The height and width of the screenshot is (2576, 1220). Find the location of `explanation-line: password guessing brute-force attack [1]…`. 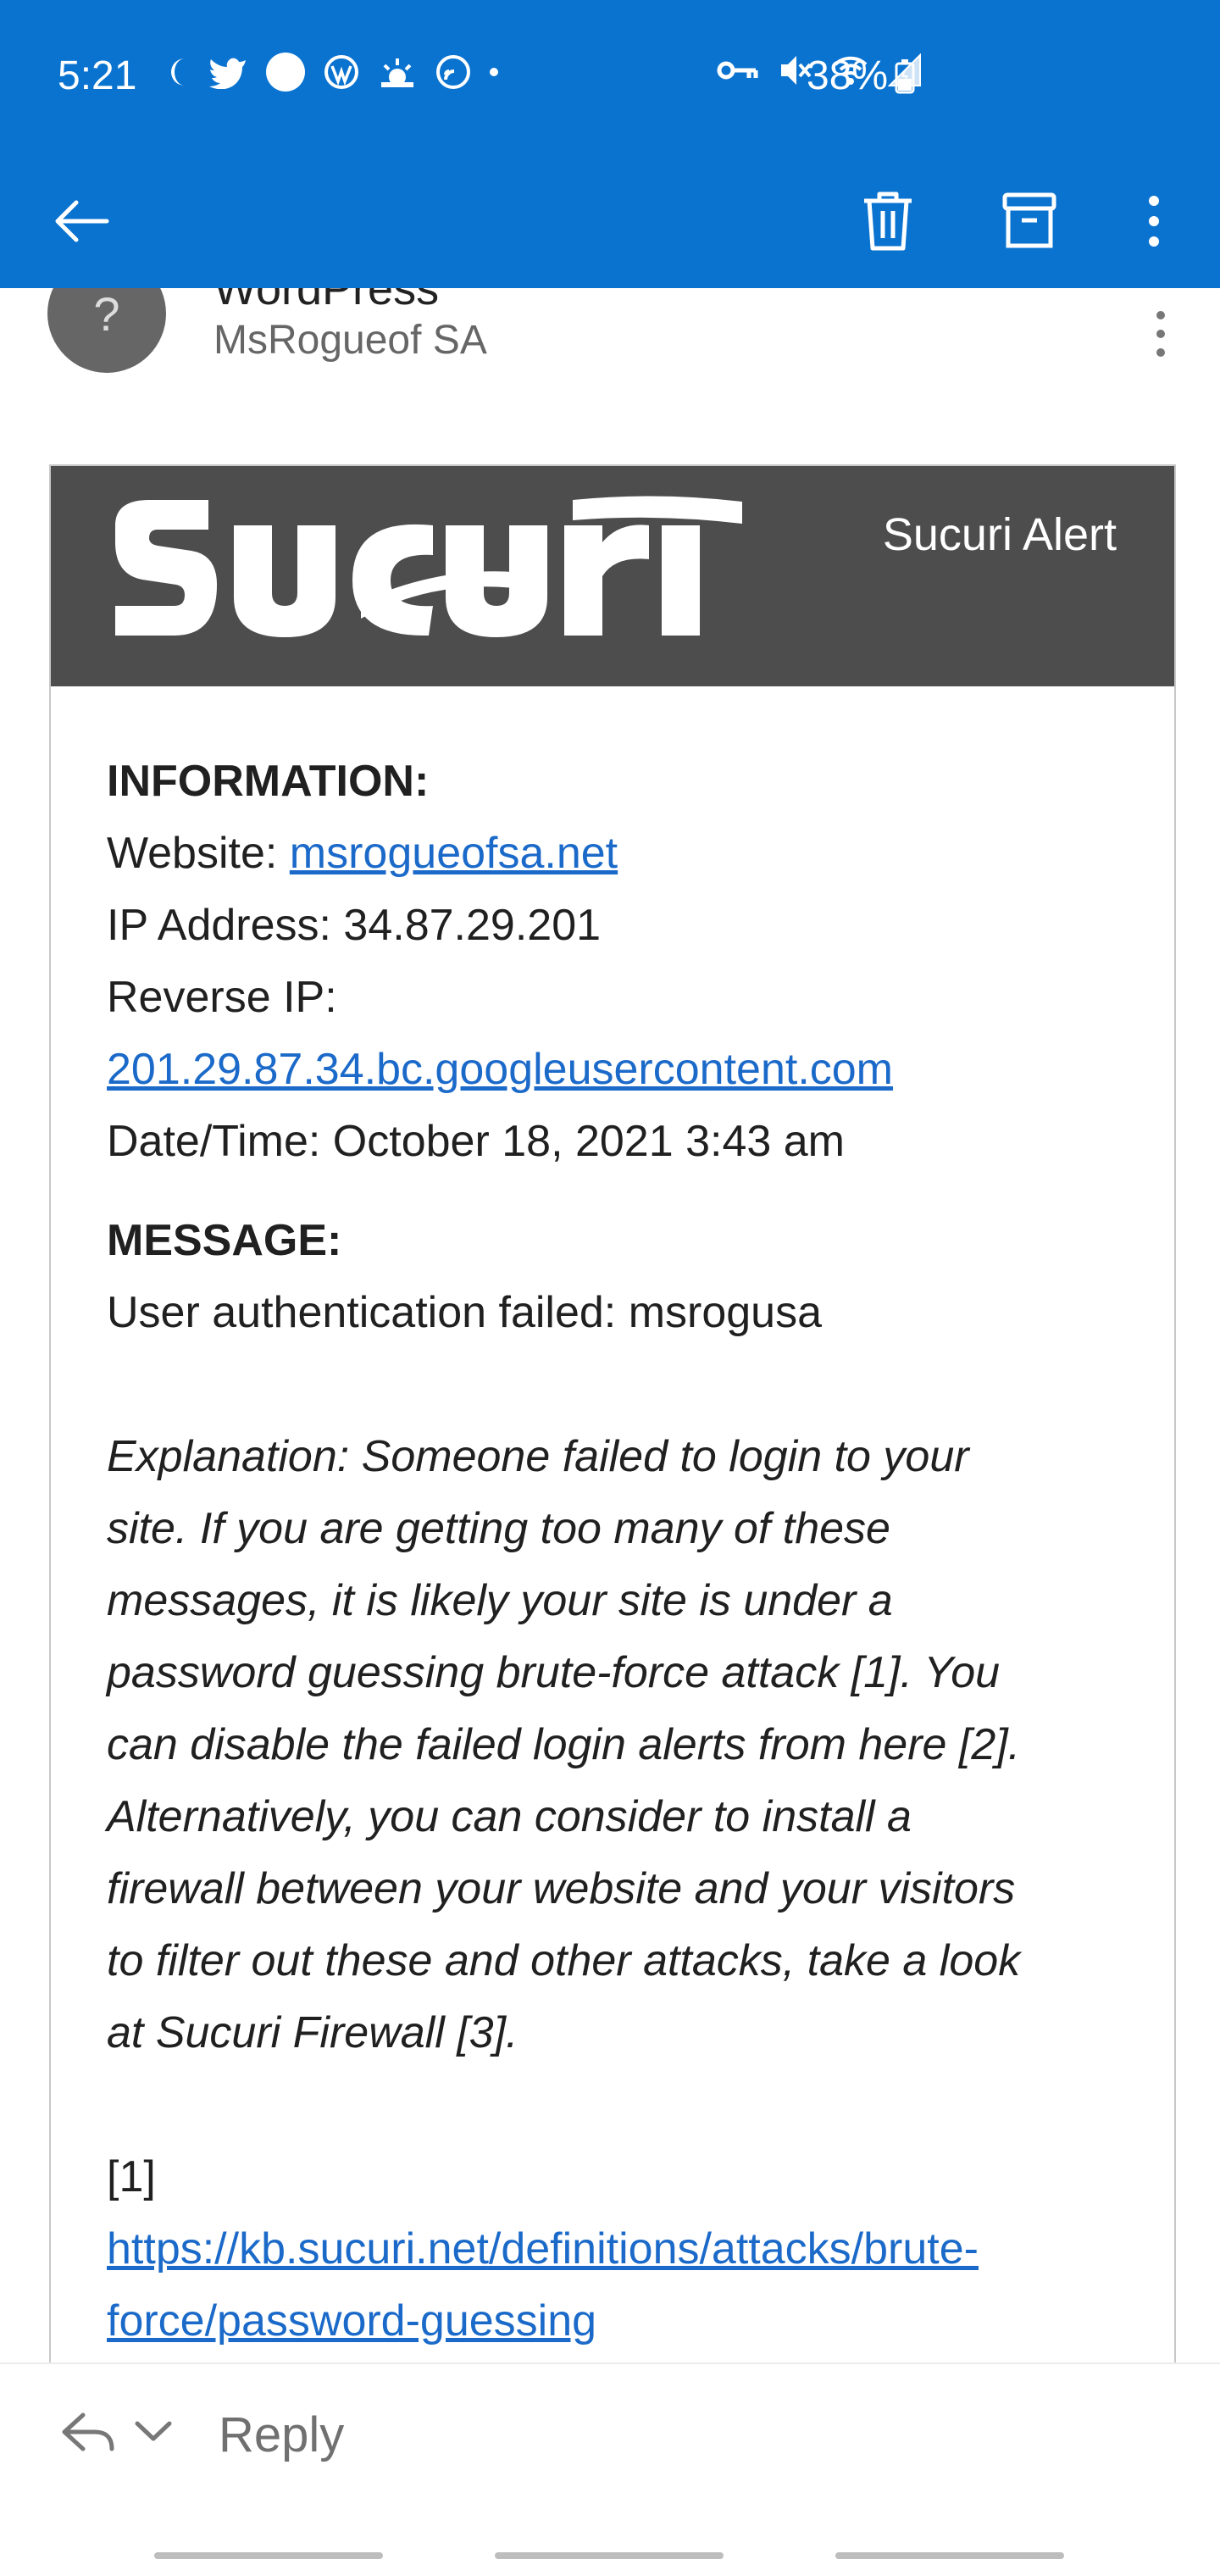

explanation-line: password guessing brute-force attack [1]… is located at coordinates (554, 1672).